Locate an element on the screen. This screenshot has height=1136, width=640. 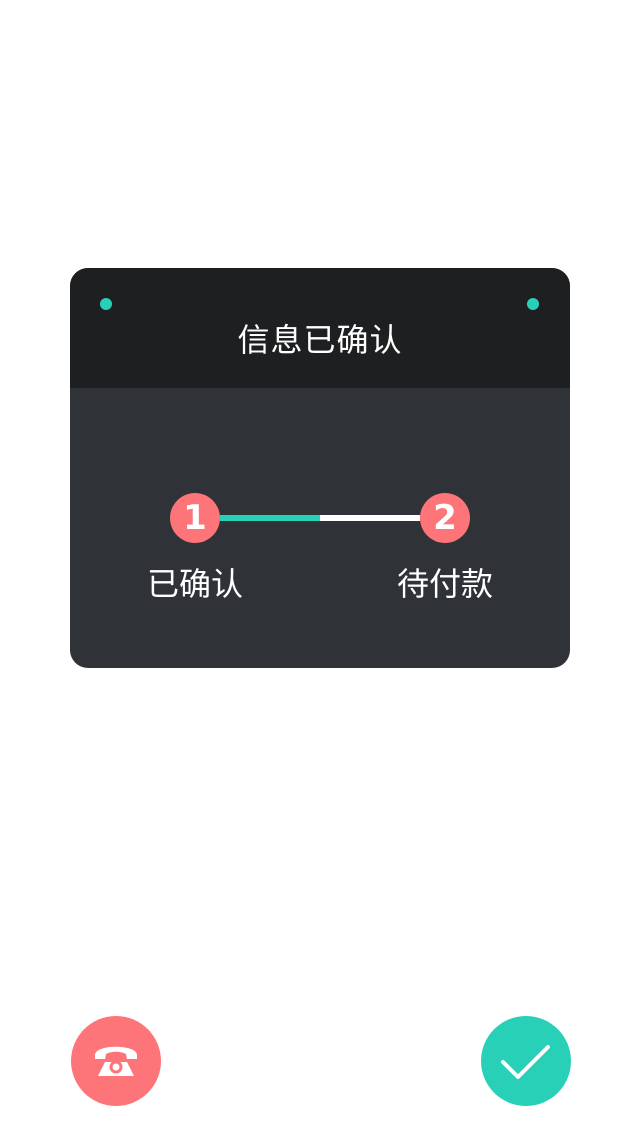
indicator-dot-right is located at coordinates (533, 304).